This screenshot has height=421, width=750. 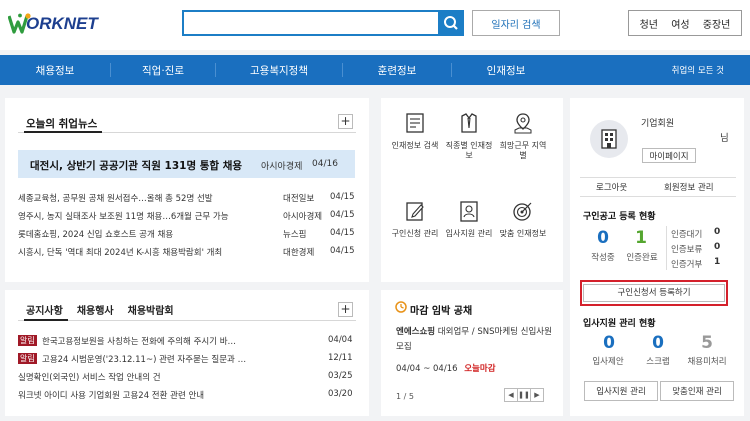 What do you see at coordinates (666, 248) in the screenshot?
I see `stat-divider` at bounding box center [666, 248].